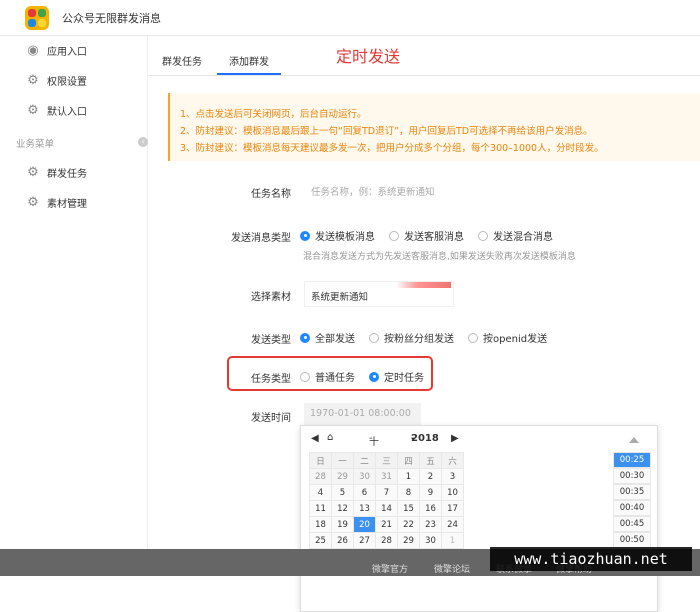  What do you see at coordinates (364, 508) in the screenshot?
I see `calendar-day: 13` at bounding box center [364, 508].